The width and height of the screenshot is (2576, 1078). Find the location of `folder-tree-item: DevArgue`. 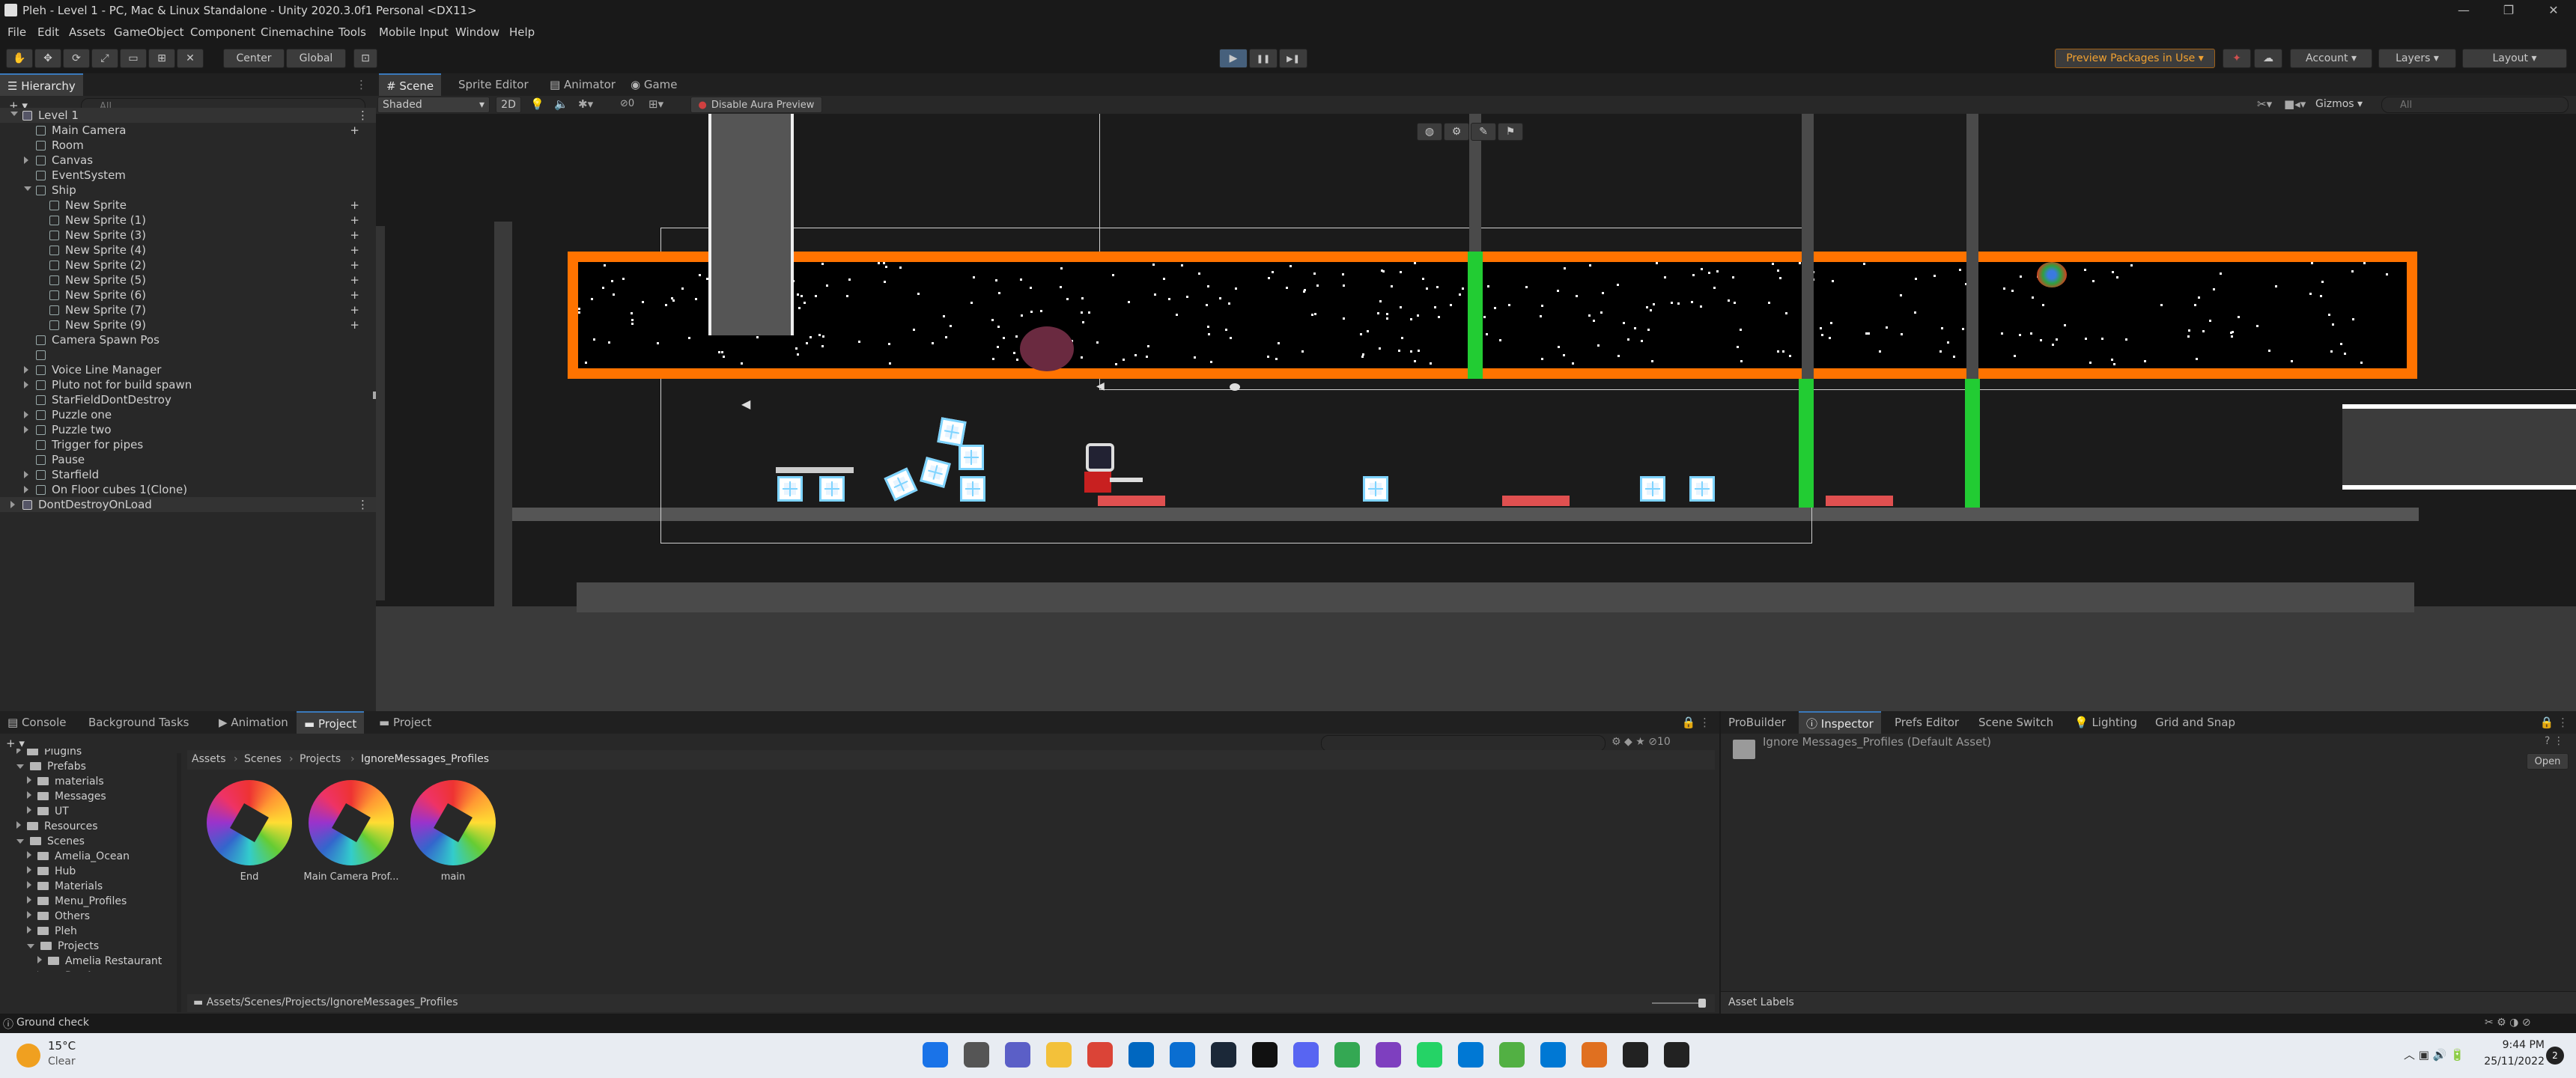

folder-tree-item: DevArgue is located at coordinates (77, 970).